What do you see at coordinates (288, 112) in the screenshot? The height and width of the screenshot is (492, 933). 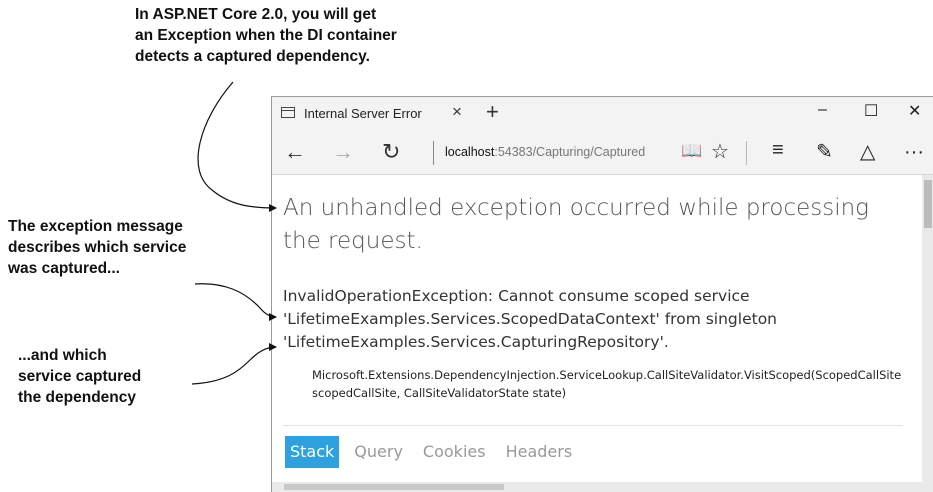 I see `page-icon` at bounding box center [288, 112].